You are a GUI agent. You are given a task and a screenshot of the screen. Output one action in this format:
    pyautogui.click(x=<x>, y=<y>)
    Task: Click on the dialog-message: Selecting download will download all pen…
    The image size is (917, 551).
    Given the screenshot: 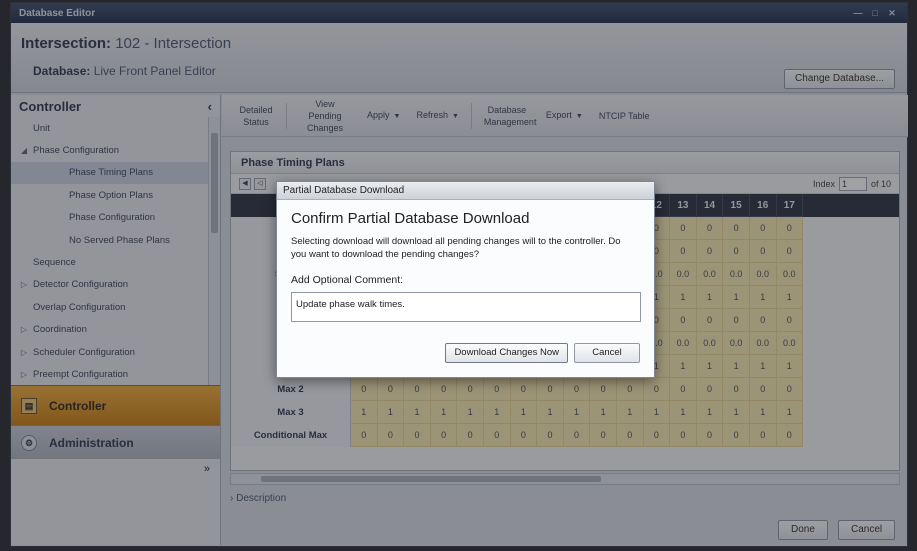 What is the action you would take?
    pyautogui.click(x=456, y=248)
    